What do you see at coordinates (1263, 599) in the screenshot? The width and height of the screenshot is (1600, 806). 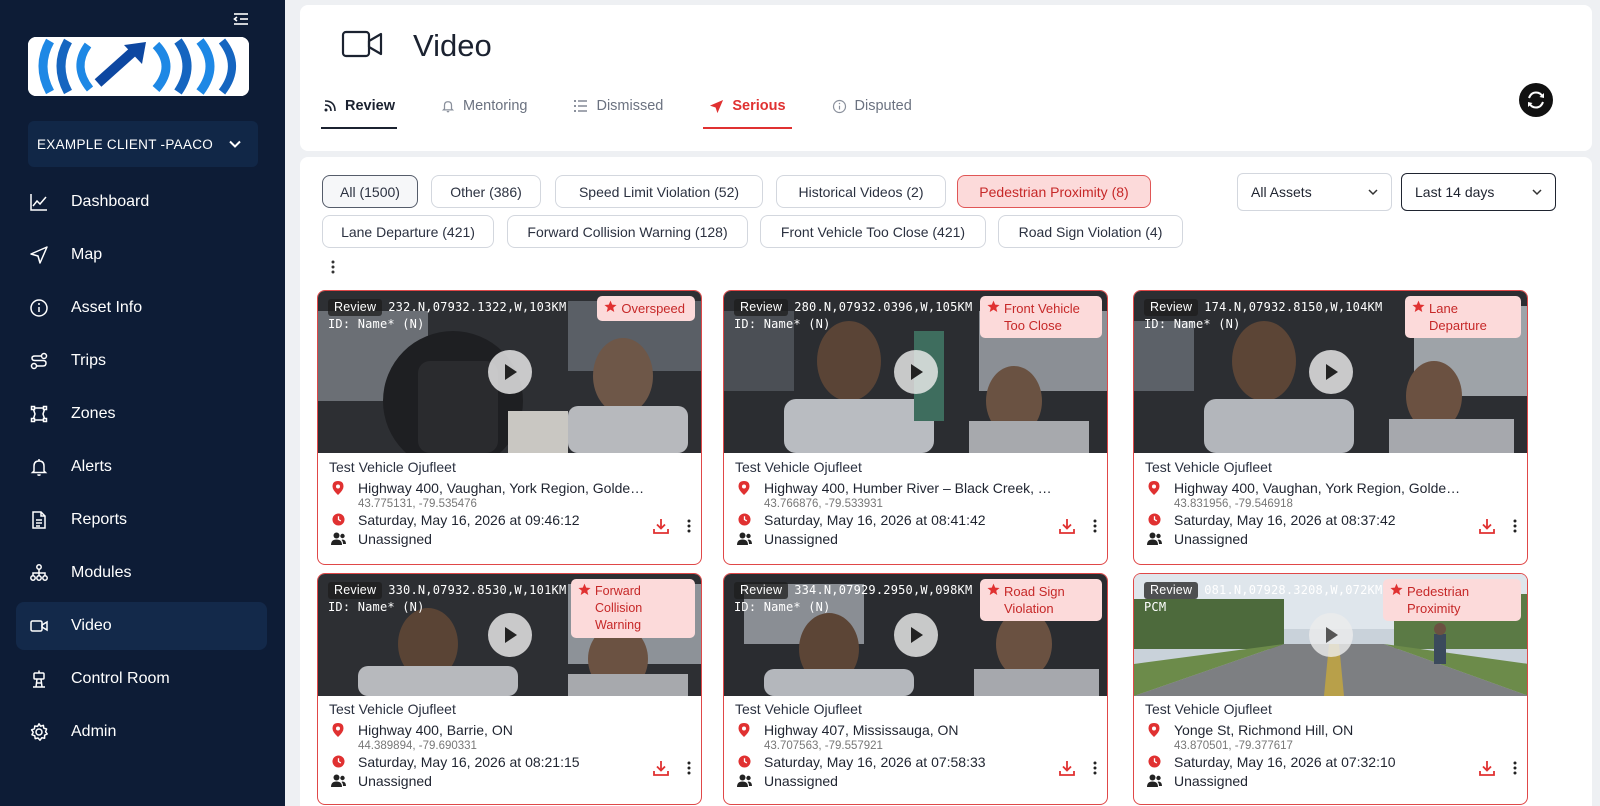 I see `video-overlay: Review 081.N,07928.3208,W,072KM PCM` at bounding box center [1263, 599].